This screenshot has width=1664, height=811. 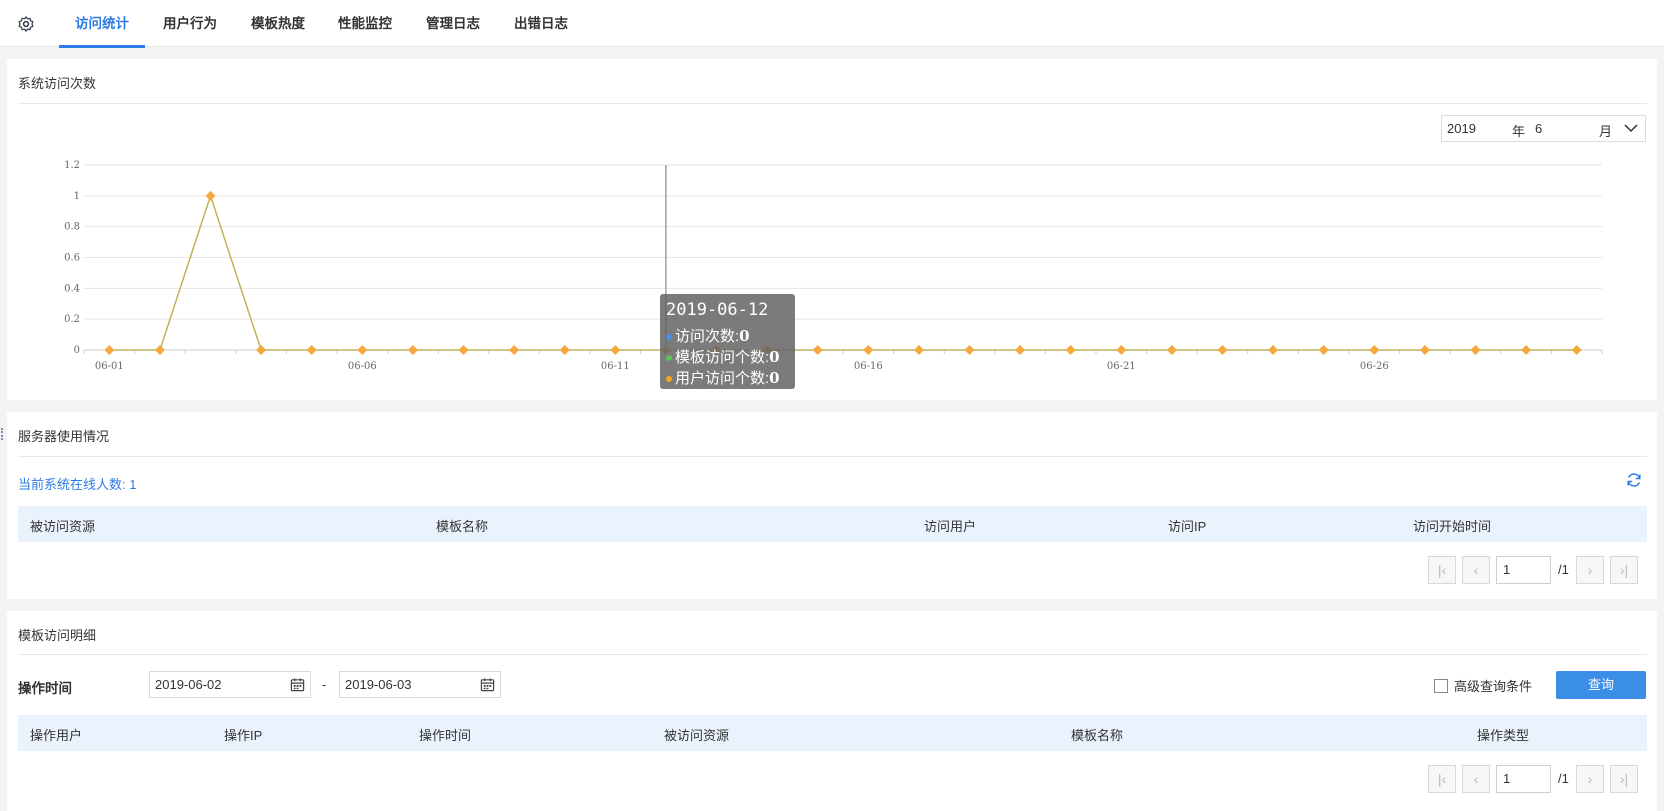 What do you see at coordinates (832, 524) in the screenshot?
I see `server-table-header: 被访问资源 模板名称 访问用户 访问IP 访问开始时间` at bounding box center [832, 524].